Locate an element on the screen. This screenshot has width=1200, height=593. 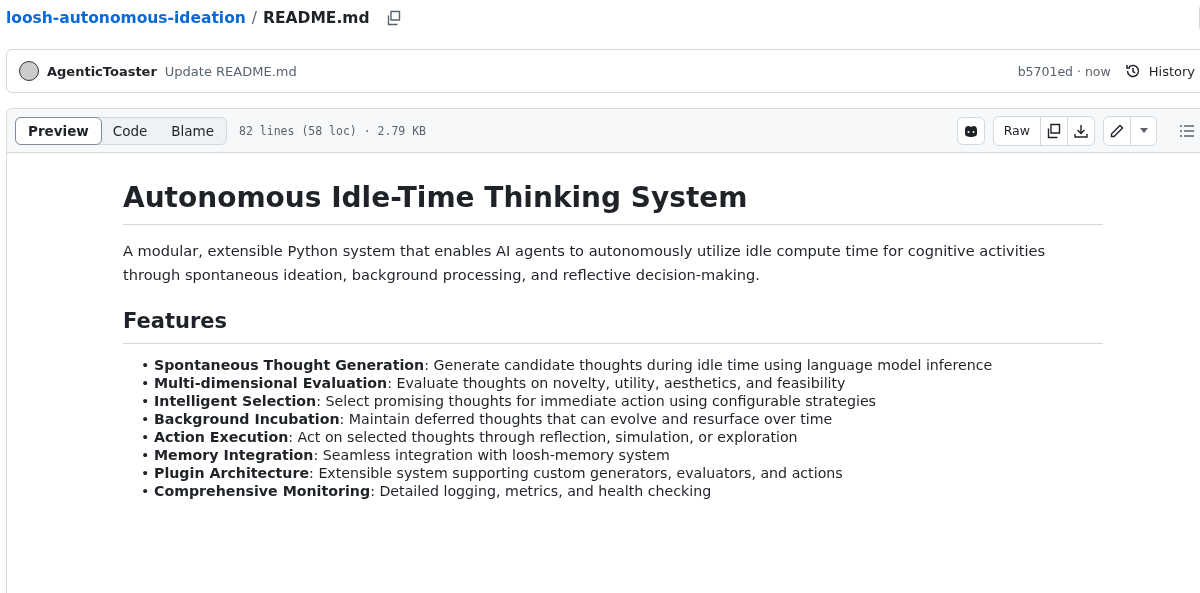
feature-item: Multi-dimensional Evaluation: Evaluate thoughts on novelty, utility, aesthetics, and feasibility is located at coordinates (500, 383).